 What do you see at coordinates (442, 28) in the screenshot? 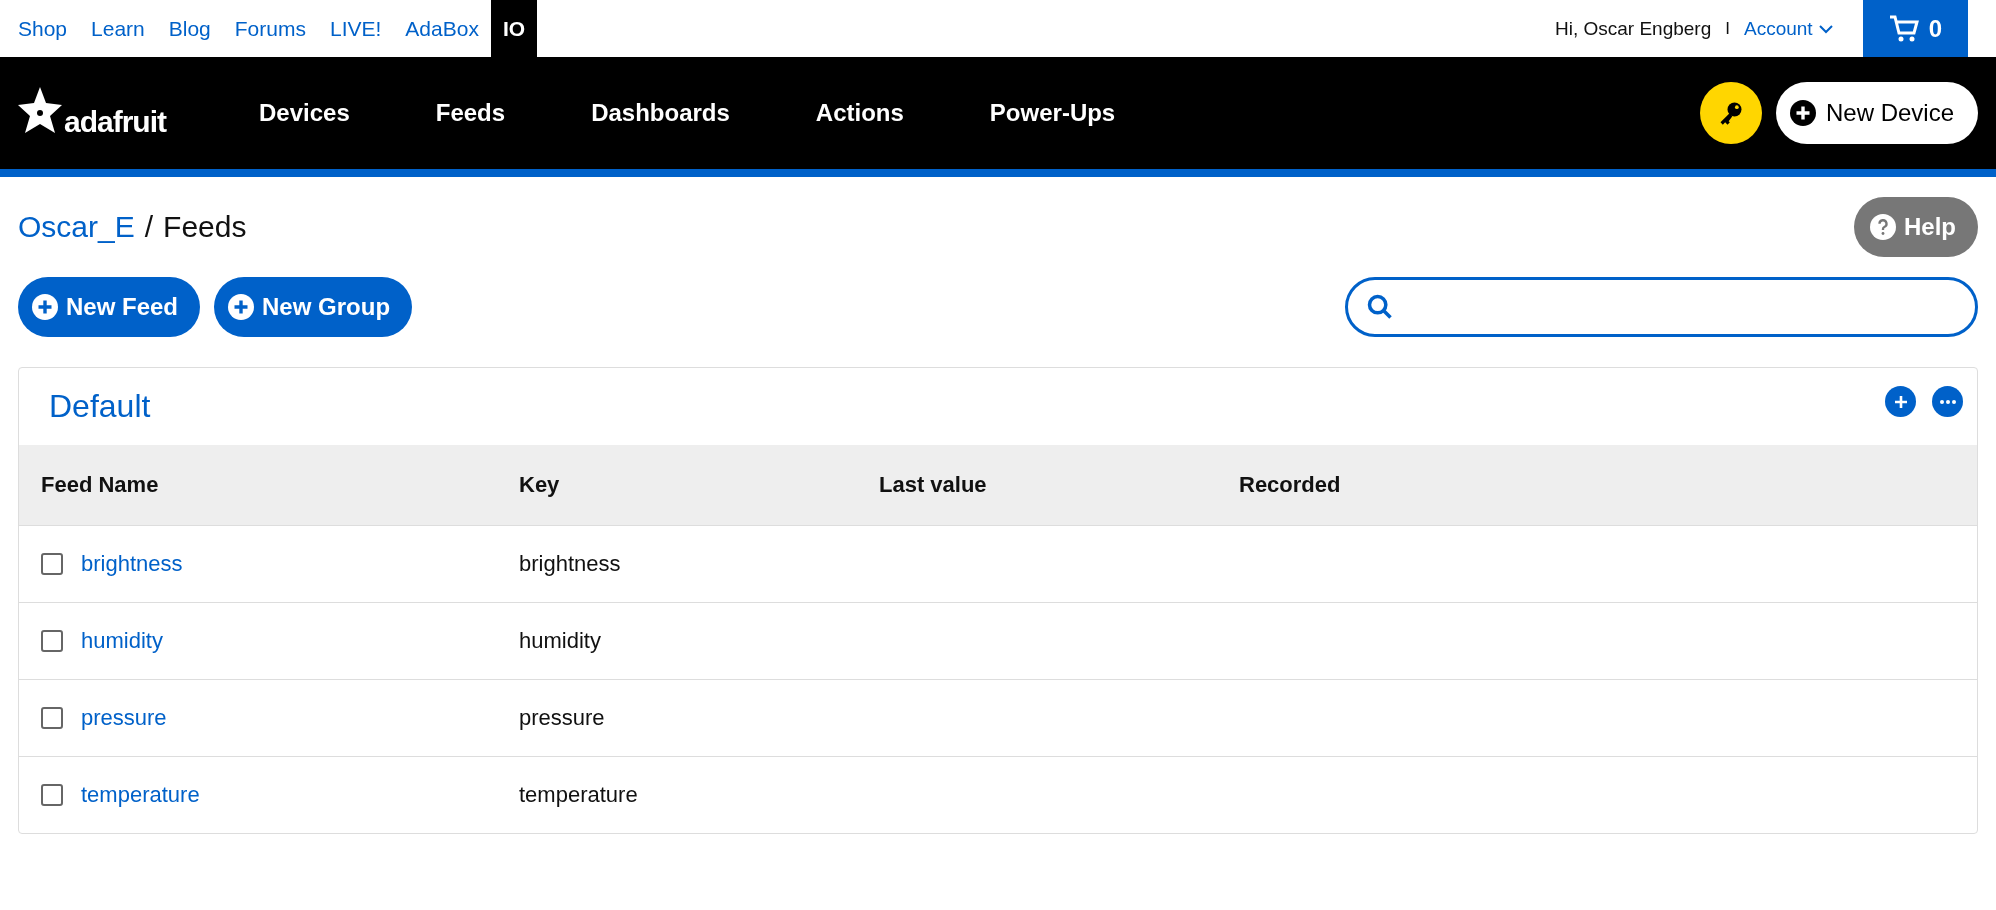
I see `top-nav-link: AdaBox` at bounding box center [442, 28].